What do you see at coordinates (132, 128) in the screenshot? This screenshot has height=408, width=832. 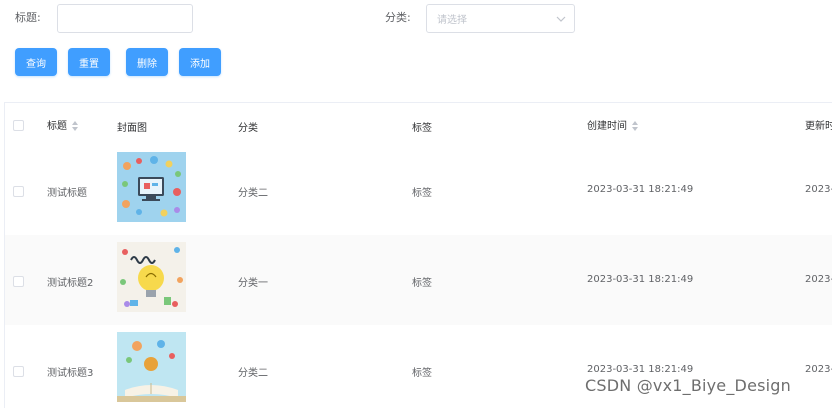 I see `column-header-cover: 封面图` at bounding box center [132, 128].